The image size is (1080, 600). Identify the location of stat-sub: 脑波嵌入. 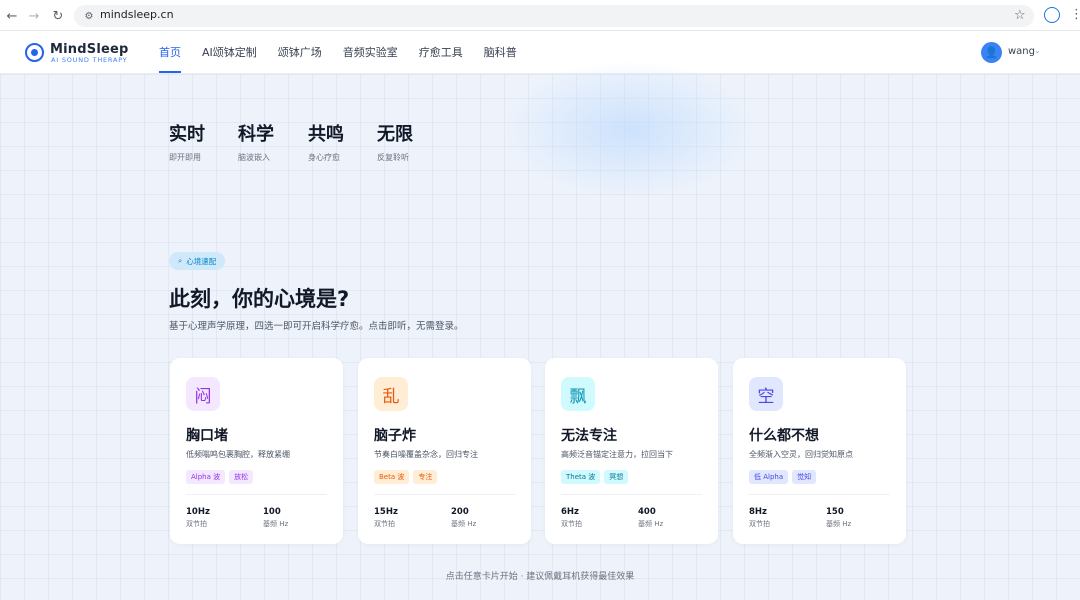
(254, 157).